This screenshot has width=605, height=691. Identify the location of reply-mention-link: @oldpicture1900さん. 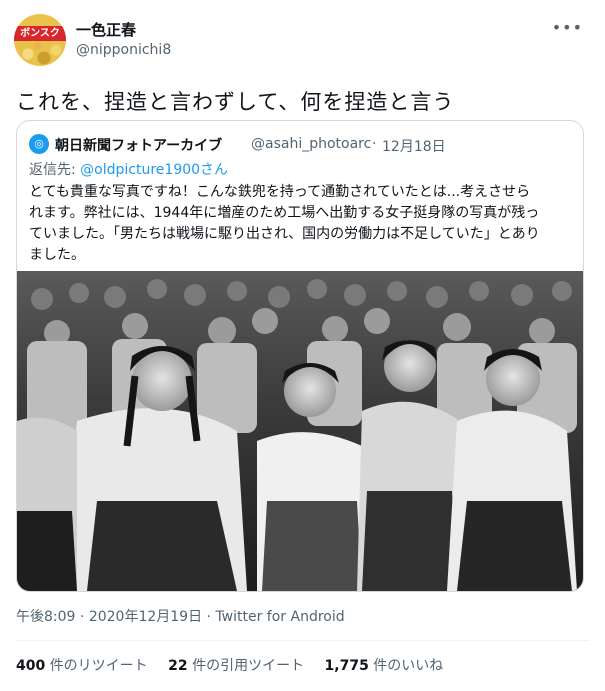
(154, 170).